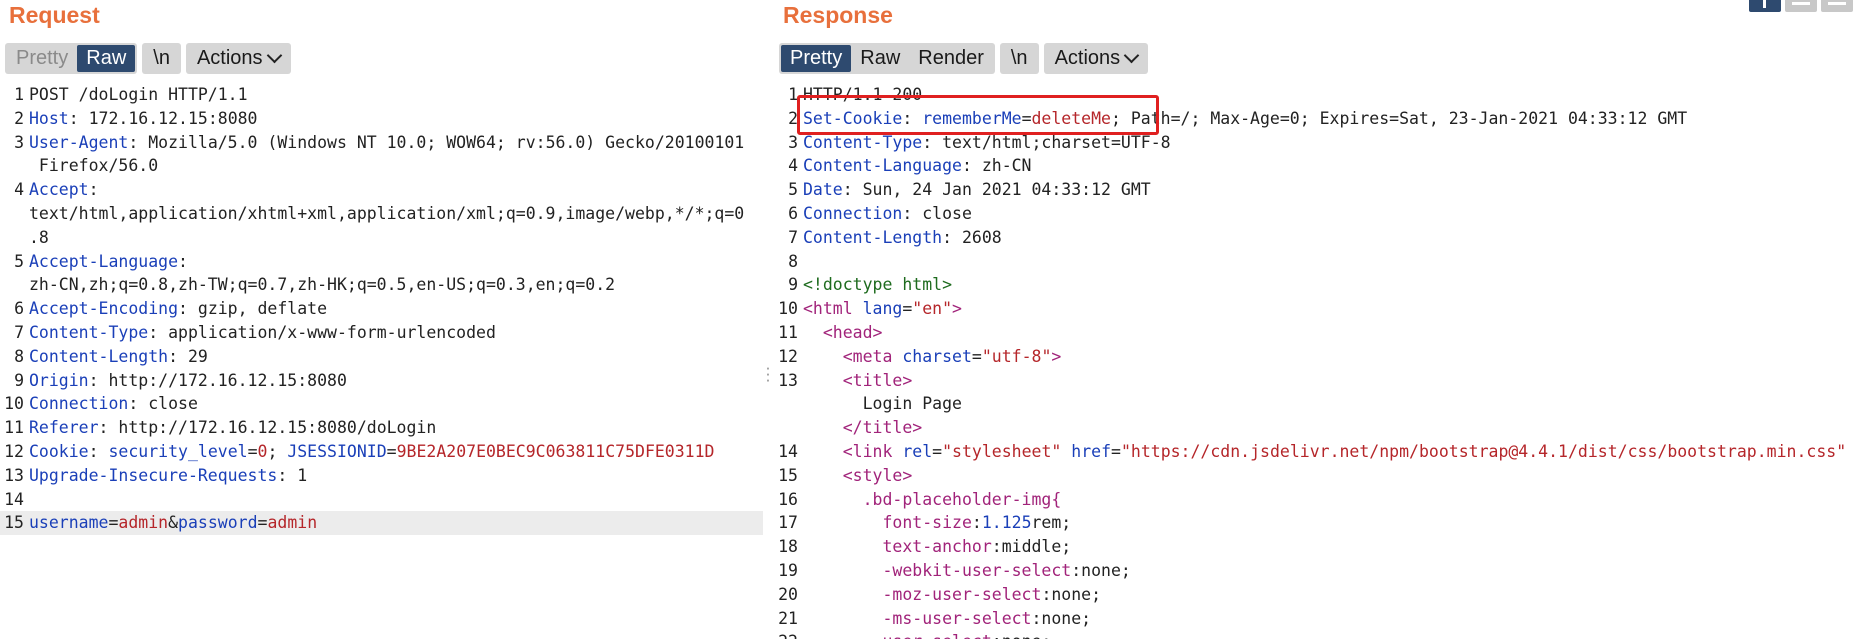 The image size is (1859, 639). What do you see at coordinates (381, 166) in the screenshot?
I see `code-line: Firefox/56.0` at bounding box center [381, 166].